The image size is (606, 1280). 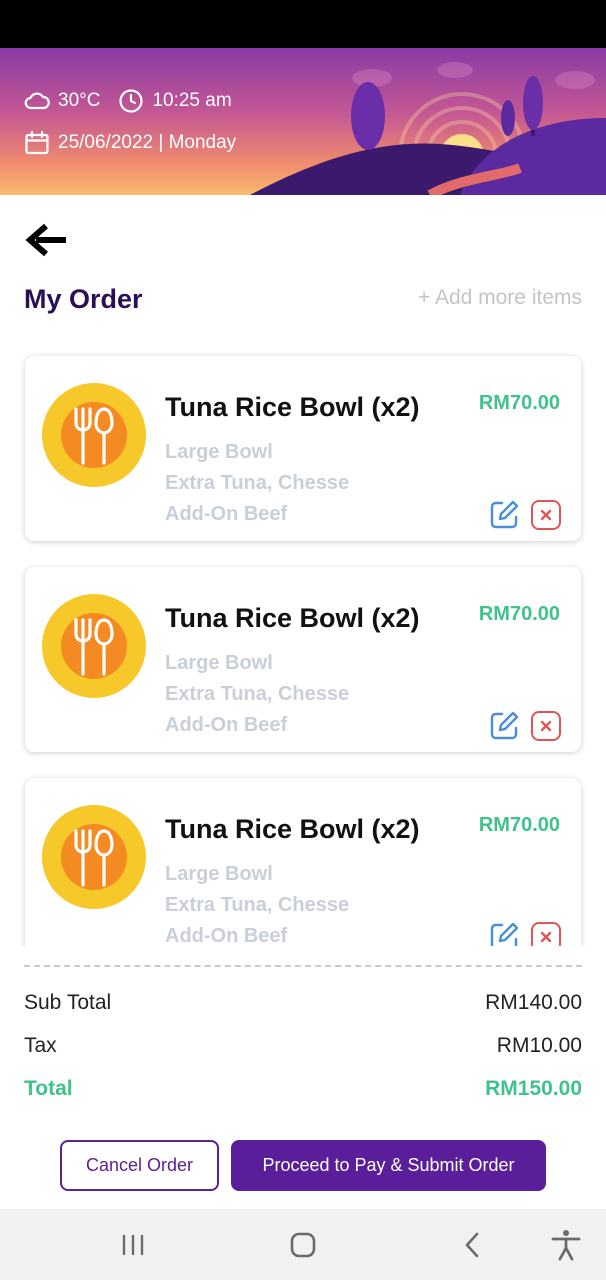 I want to click on status-bar, so click(x=303, y=24).